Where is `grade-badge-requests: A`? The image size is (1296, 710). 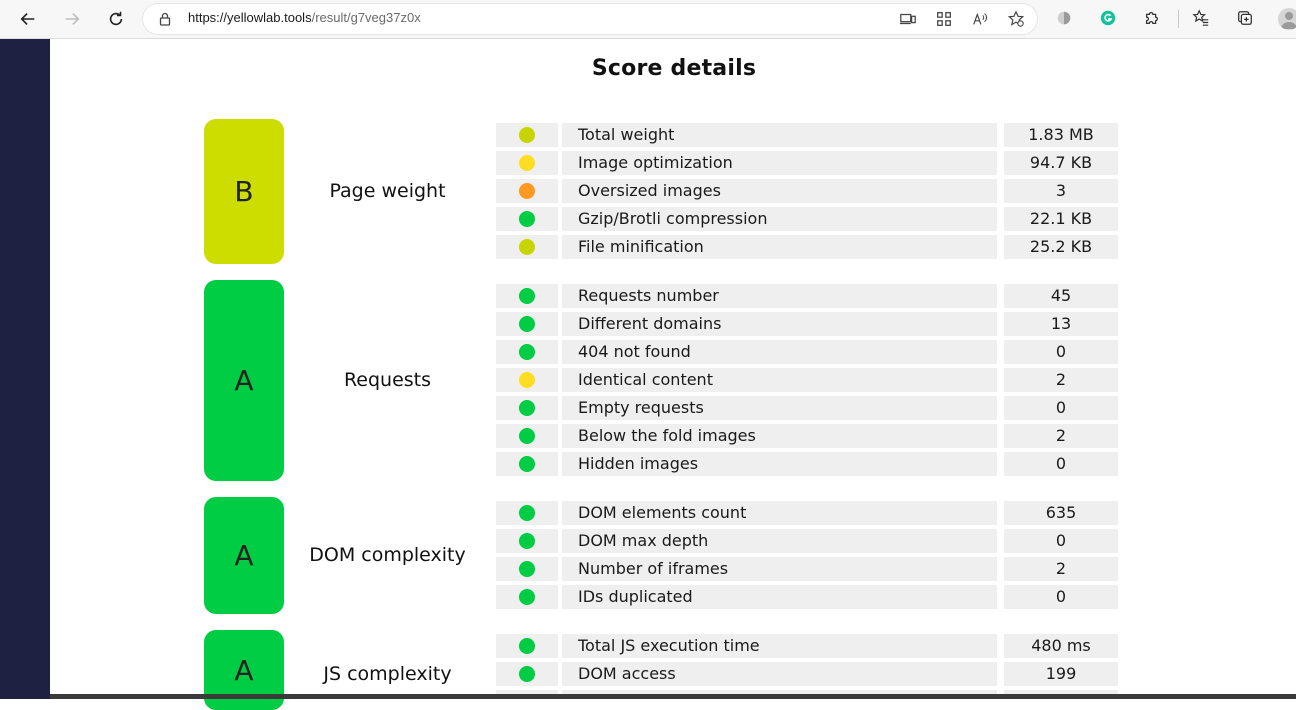 grade-badge-requests: A is located at coordinates (244, 380).